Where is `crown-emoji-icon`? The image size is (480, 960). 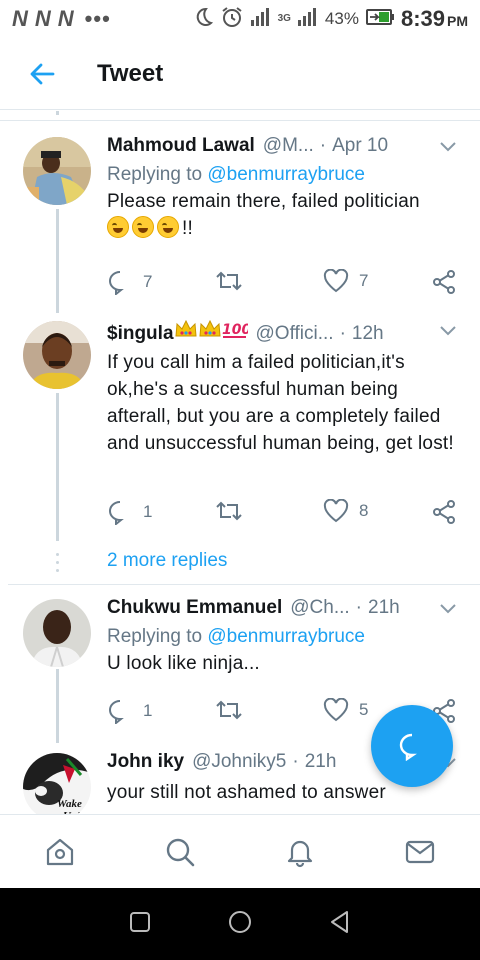 crown-emoji-icon is located at coordinates (209, 328).